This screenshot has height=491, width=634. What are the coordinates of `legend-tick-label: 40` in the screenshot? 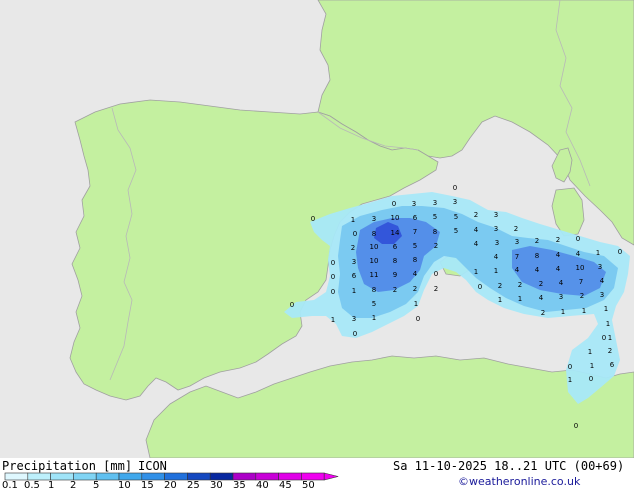 It's located at (262, 485).